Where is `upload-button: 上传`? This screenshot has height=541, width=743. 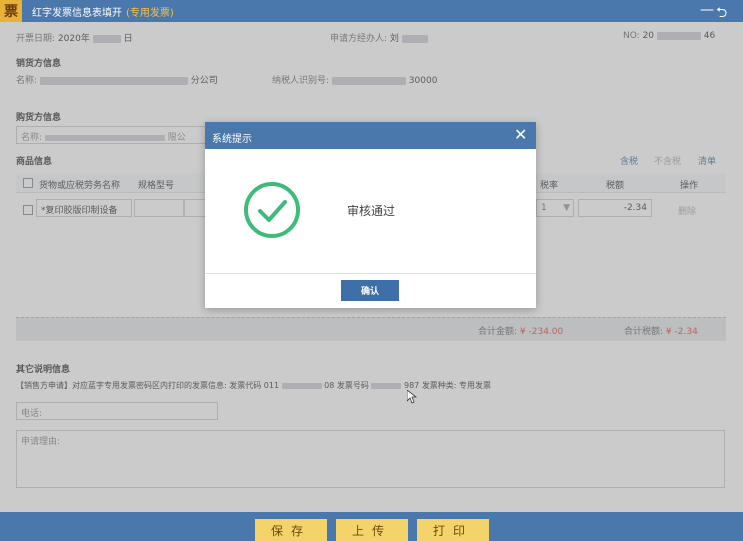 upload-button: 上传 is located at coordinates (372, 530).